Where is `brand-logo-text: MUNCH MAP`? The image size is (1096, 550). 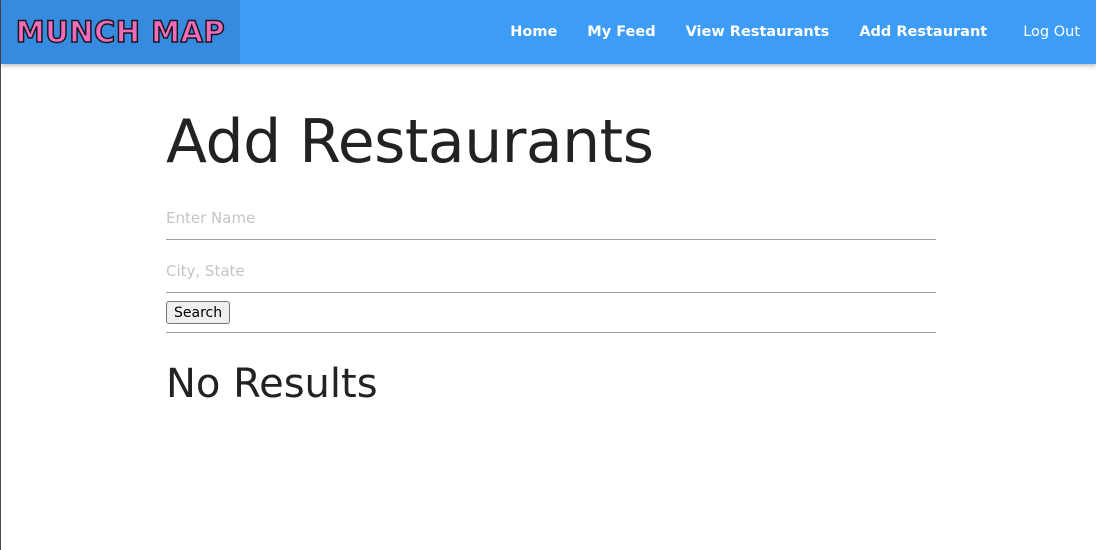
brand-logo-text: MUNCH MAP is located at coordinates (120, 32).